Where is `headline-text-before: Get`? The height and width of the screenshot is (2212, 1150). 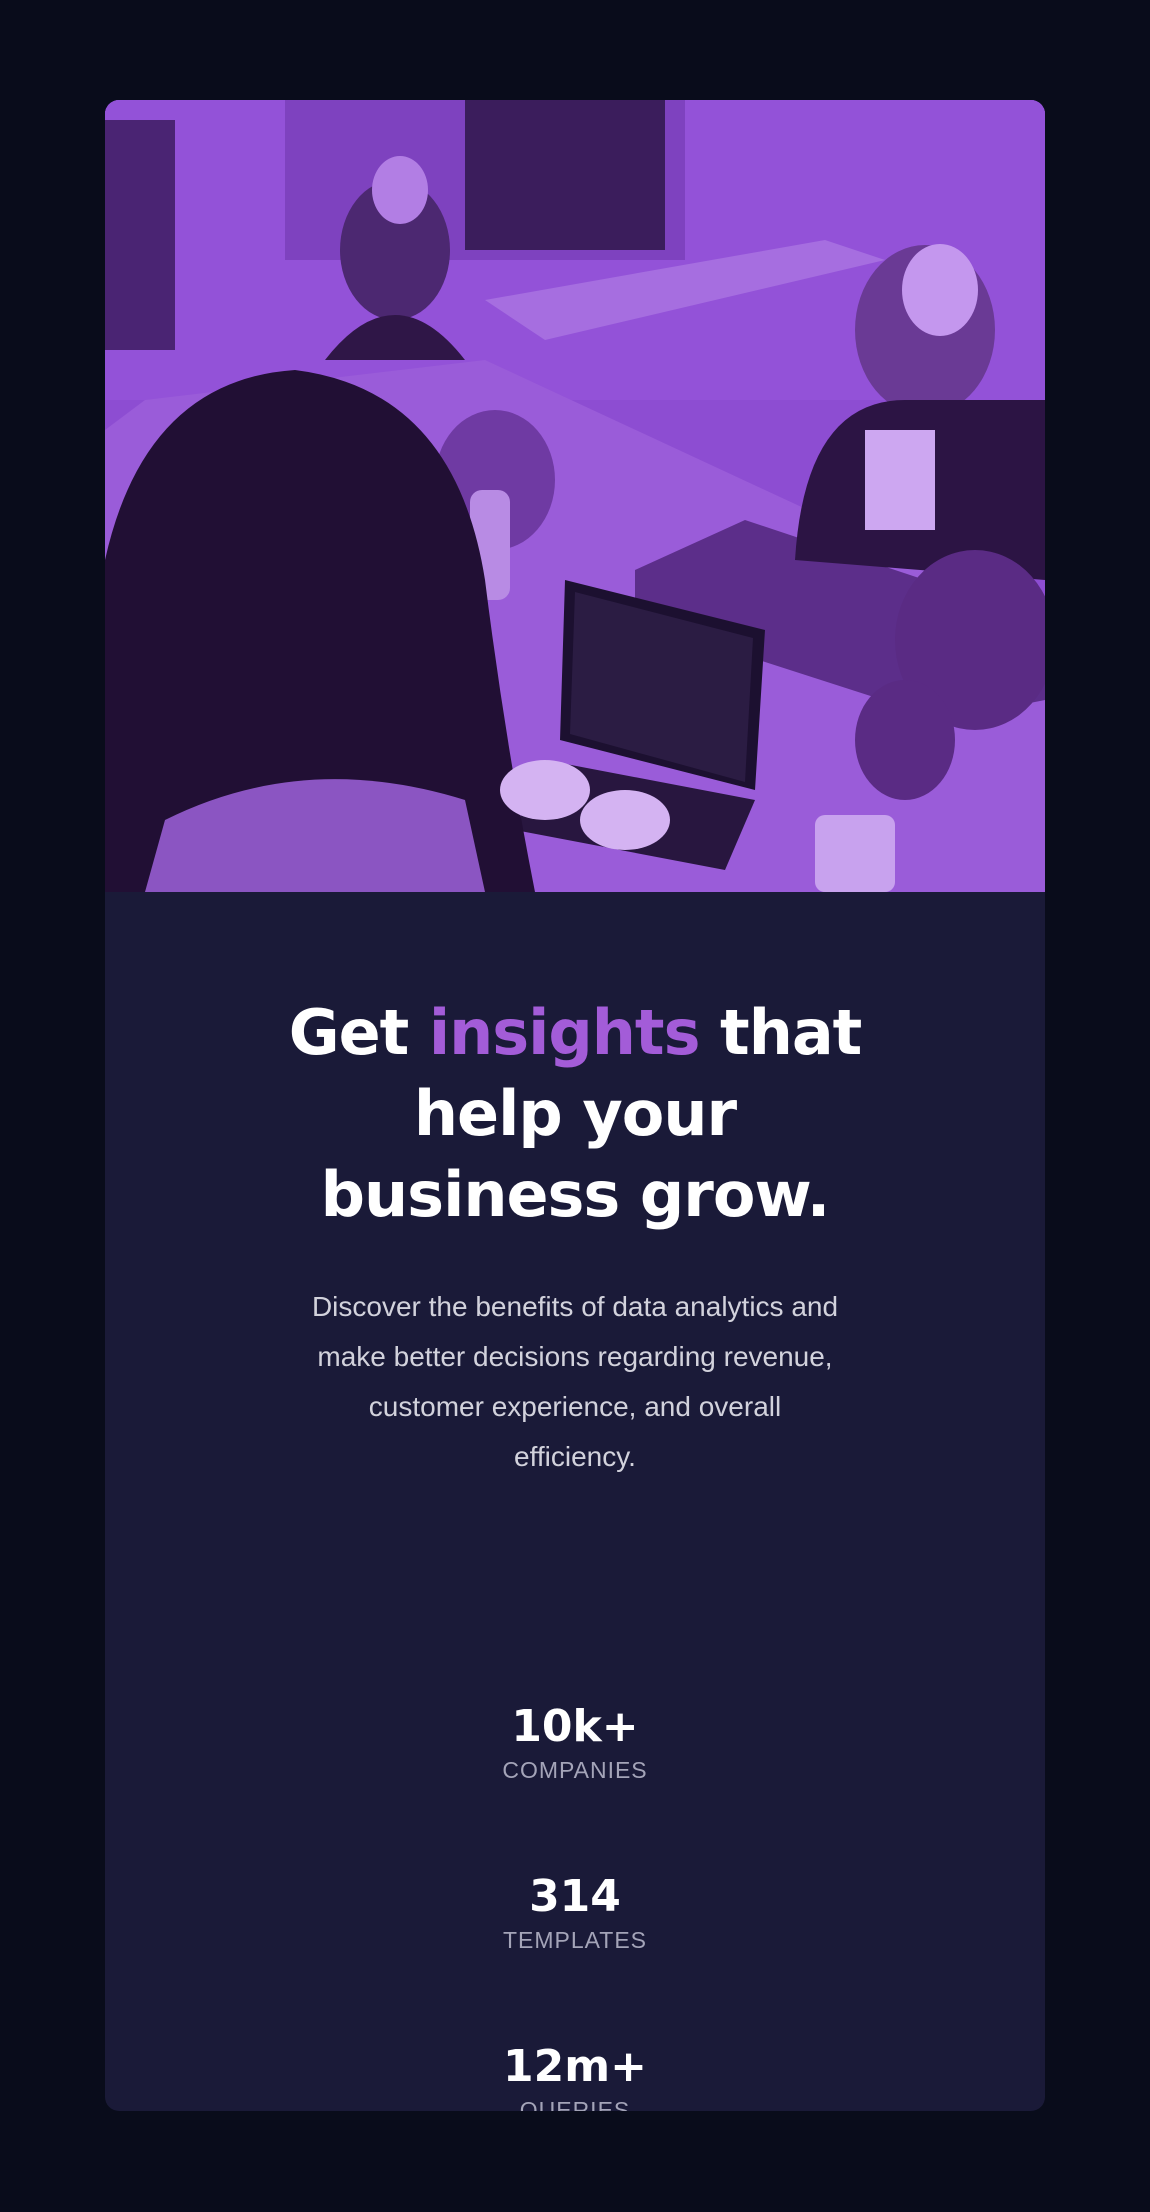
headline-text-before: Get is located at coordinates (358, 1032).